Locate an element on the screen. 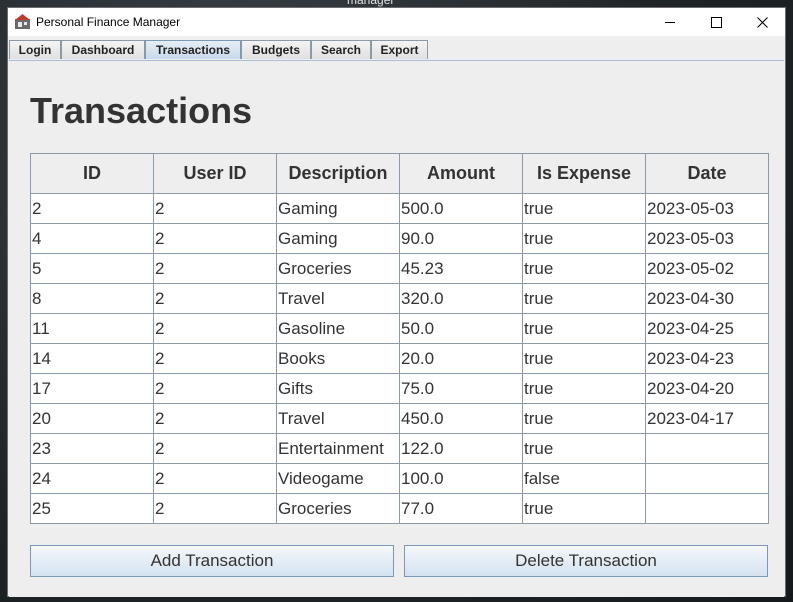 The height and width of the screenshot is (602, 793). column-header-id: ID is located at coordinates (92, 173).